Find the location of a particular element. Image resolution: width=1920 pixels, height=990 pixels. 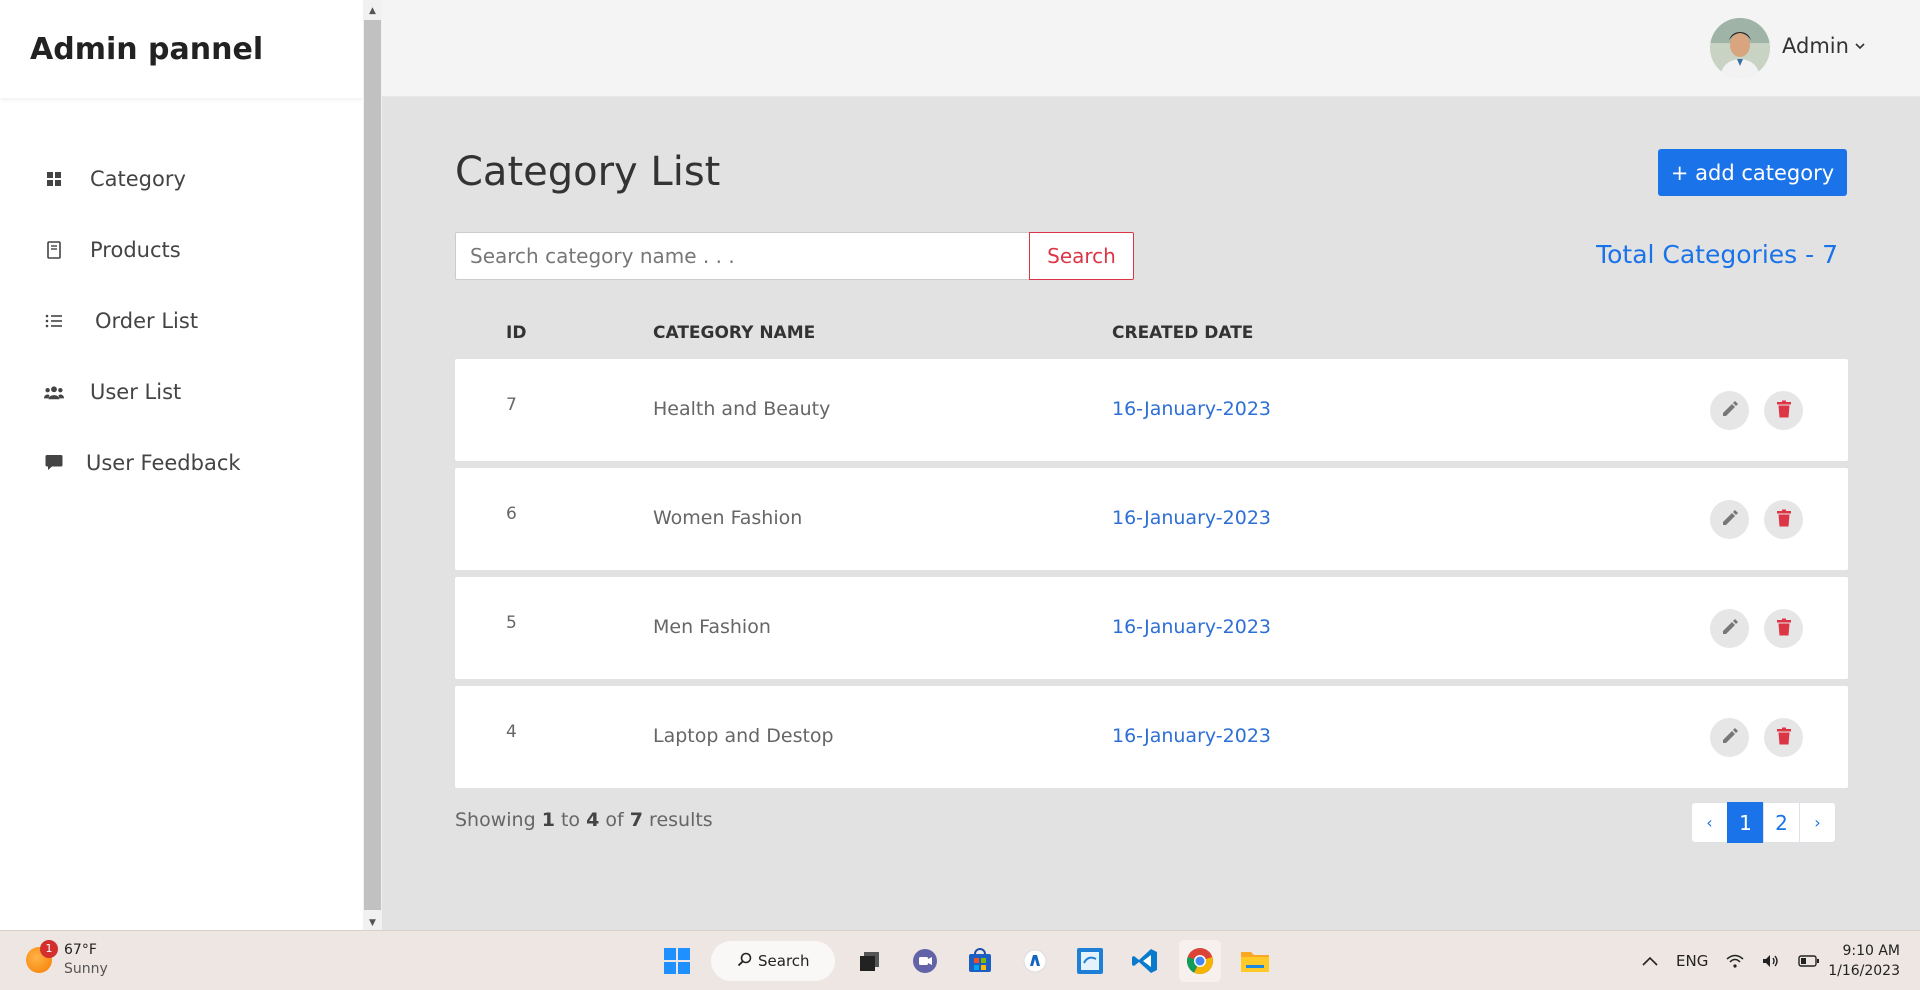

system-tray: ENG is located at coordinates (1740, 960).